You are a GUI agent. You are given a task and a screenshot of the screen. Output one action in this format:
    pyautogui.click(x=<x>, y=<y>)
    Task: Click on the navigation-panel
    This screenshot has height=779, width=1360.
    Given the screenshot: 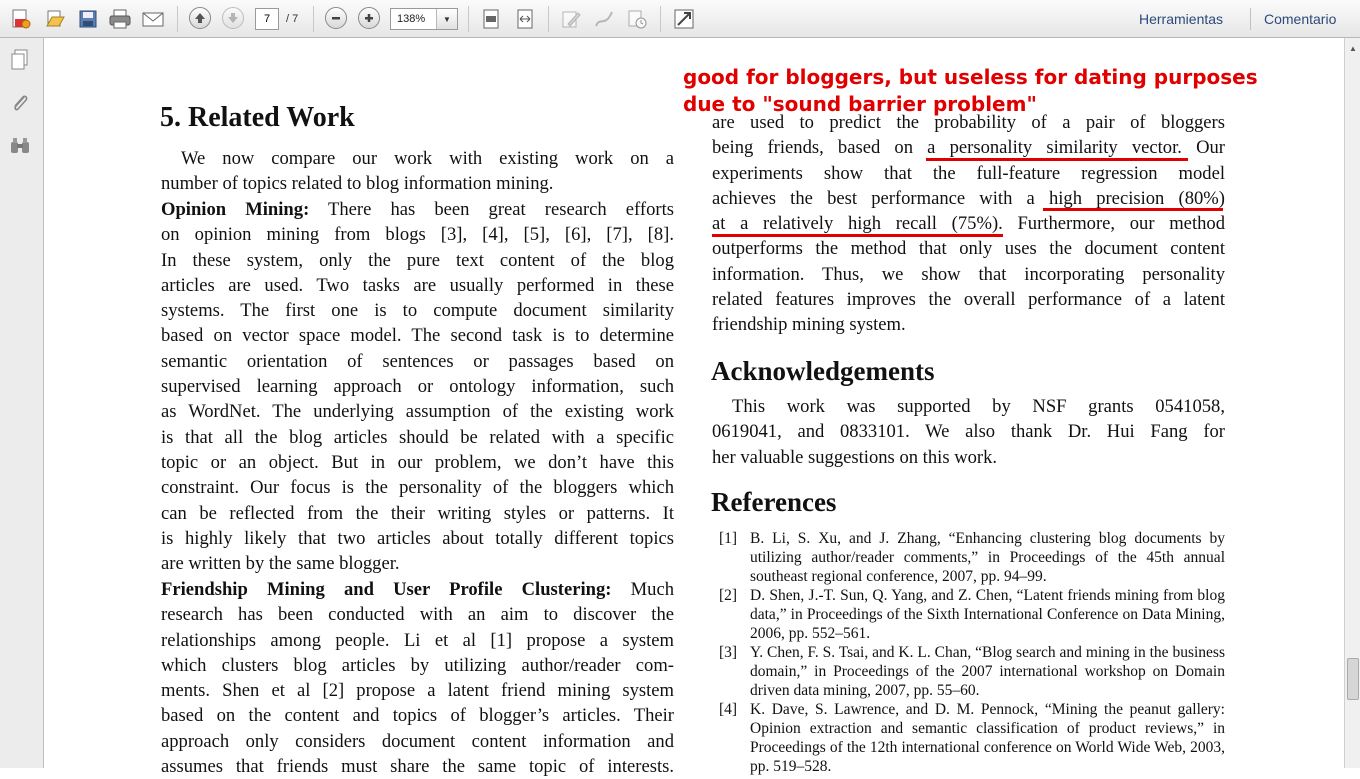 What is the action you would take?
    pyautogui.click(x=22, y=403)
    